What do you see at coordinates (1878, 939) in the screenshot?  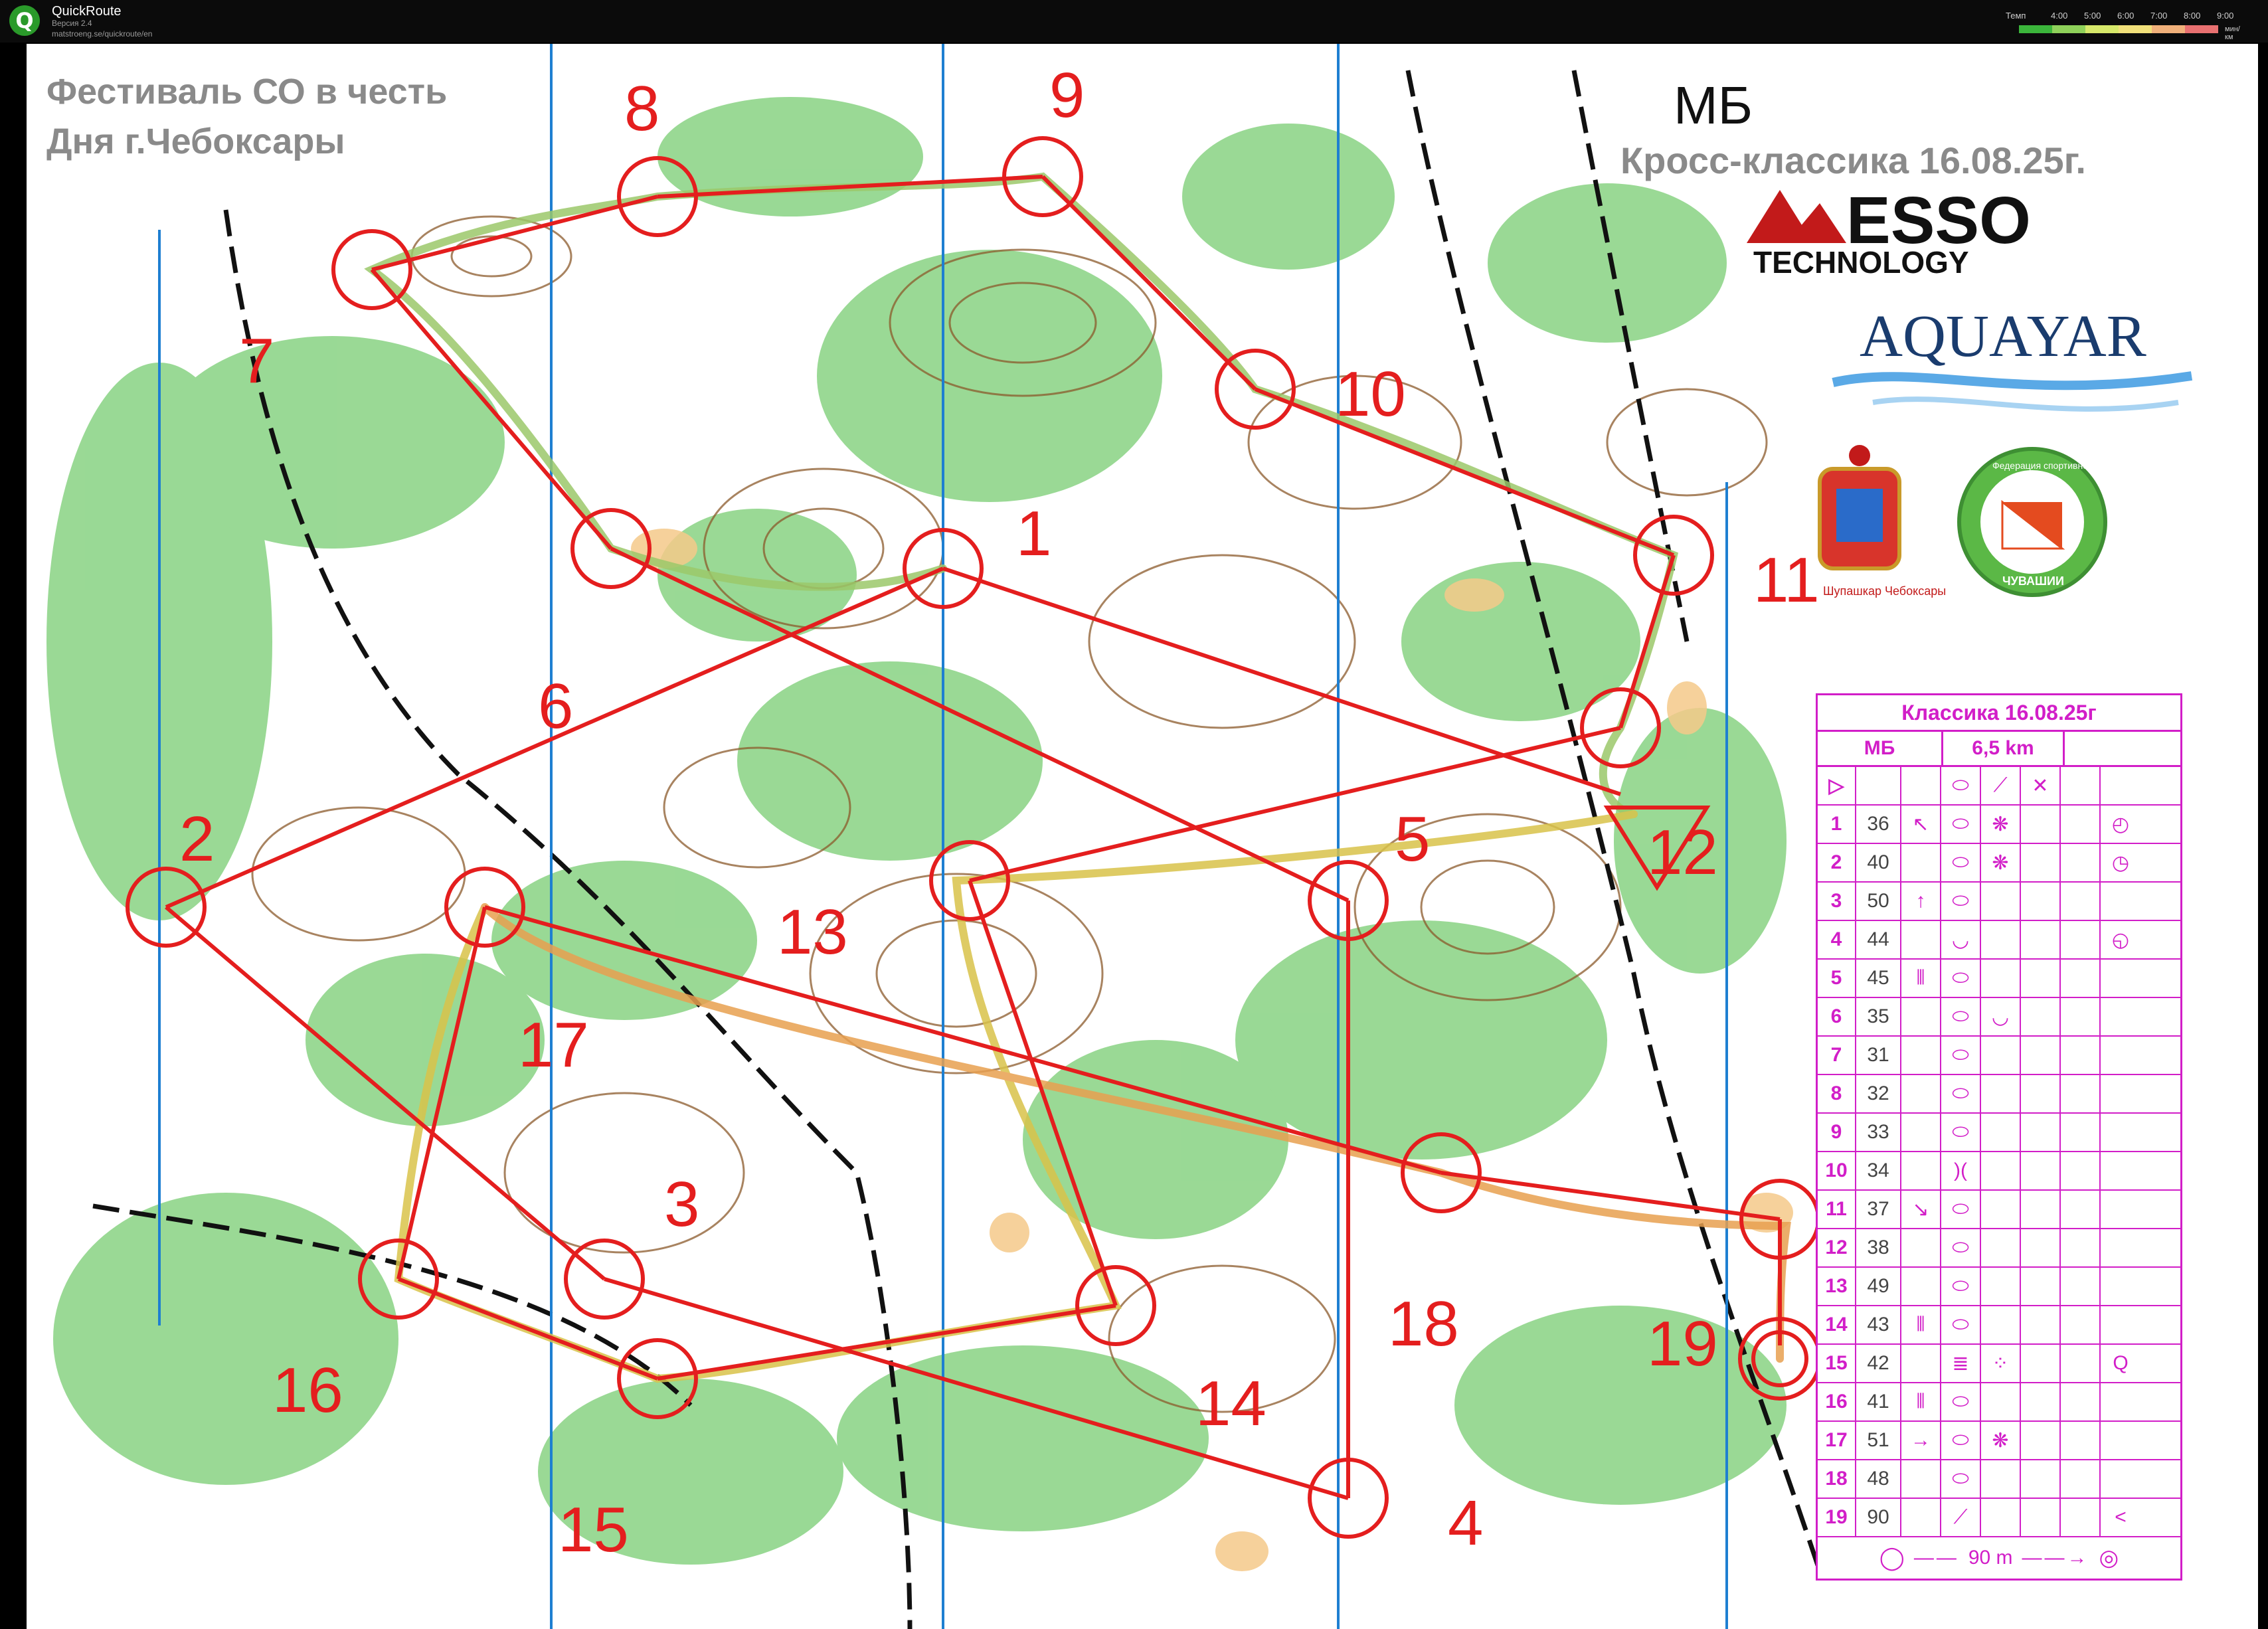 I see `control-code-cell: 44` at bounding box center [1878, 939].